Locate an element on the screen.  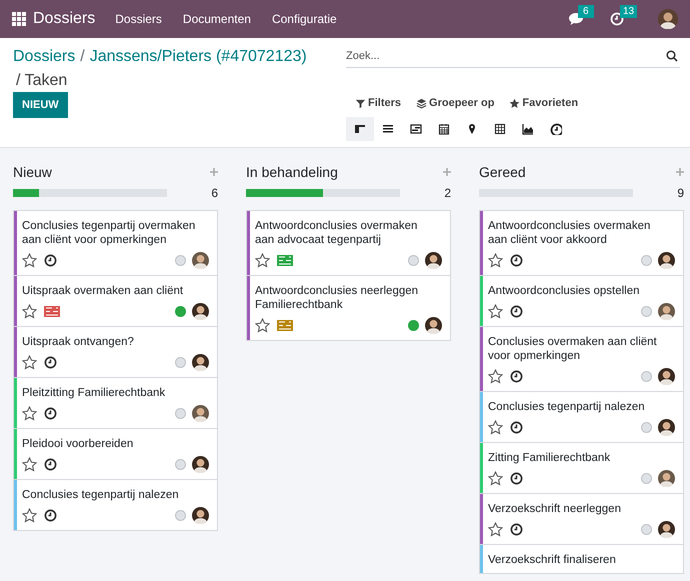
card-title: Verzoekschrift neerleggen is located at coordinates (555, 509).